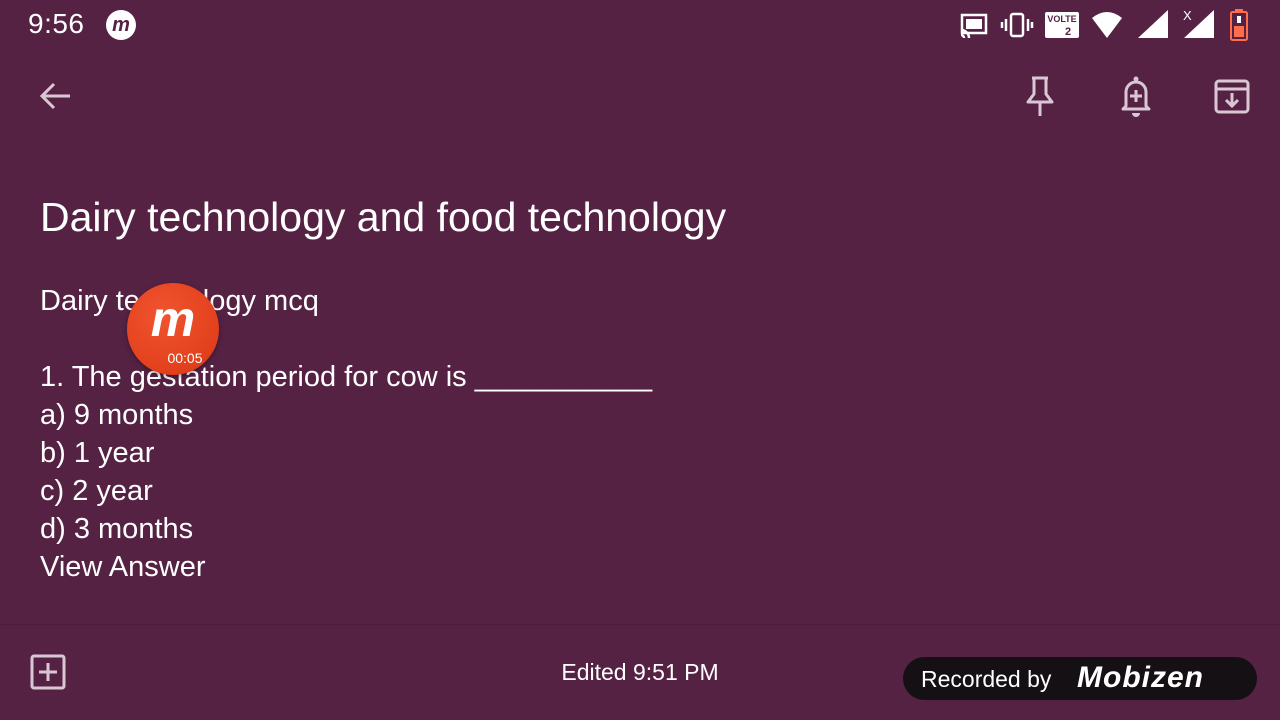  I want to click on note-subtitle: Dairy technology mcq, so click(179, 301).